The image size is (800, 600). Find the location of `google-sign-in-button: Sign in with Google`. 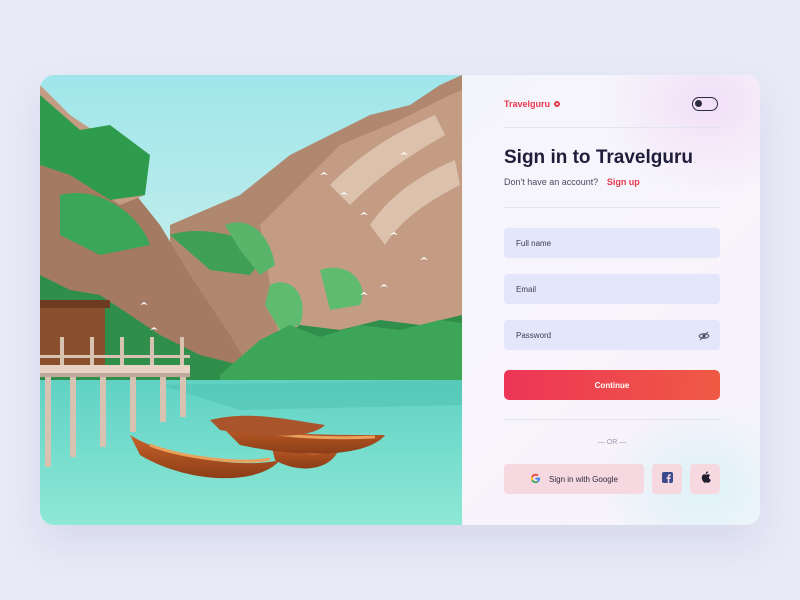

google-sign-in-button: Sign in with Google is located at coordinates (574, 479).